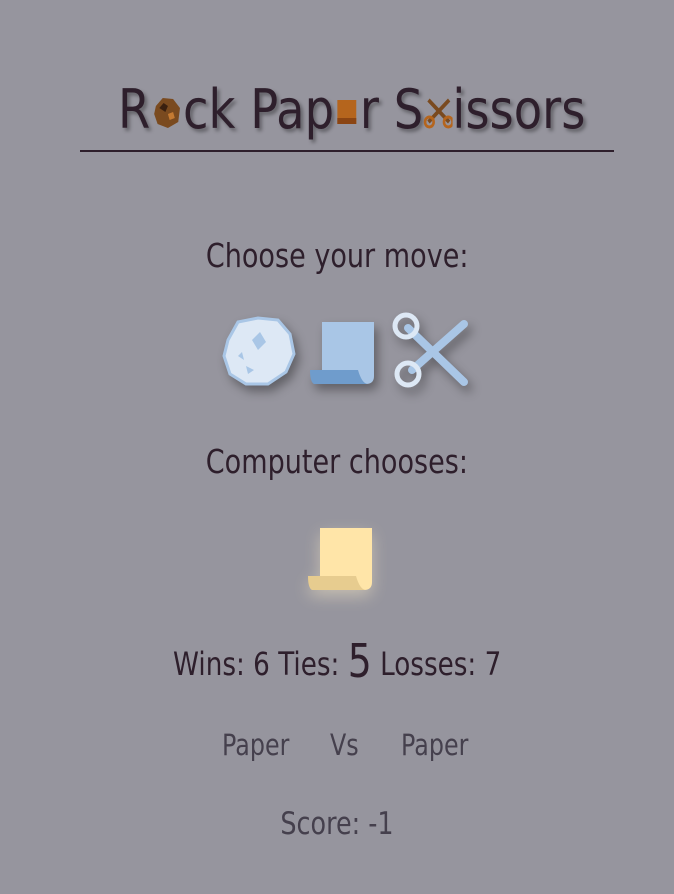  I want to click on title-text-issors: issors, so click(519, 109).